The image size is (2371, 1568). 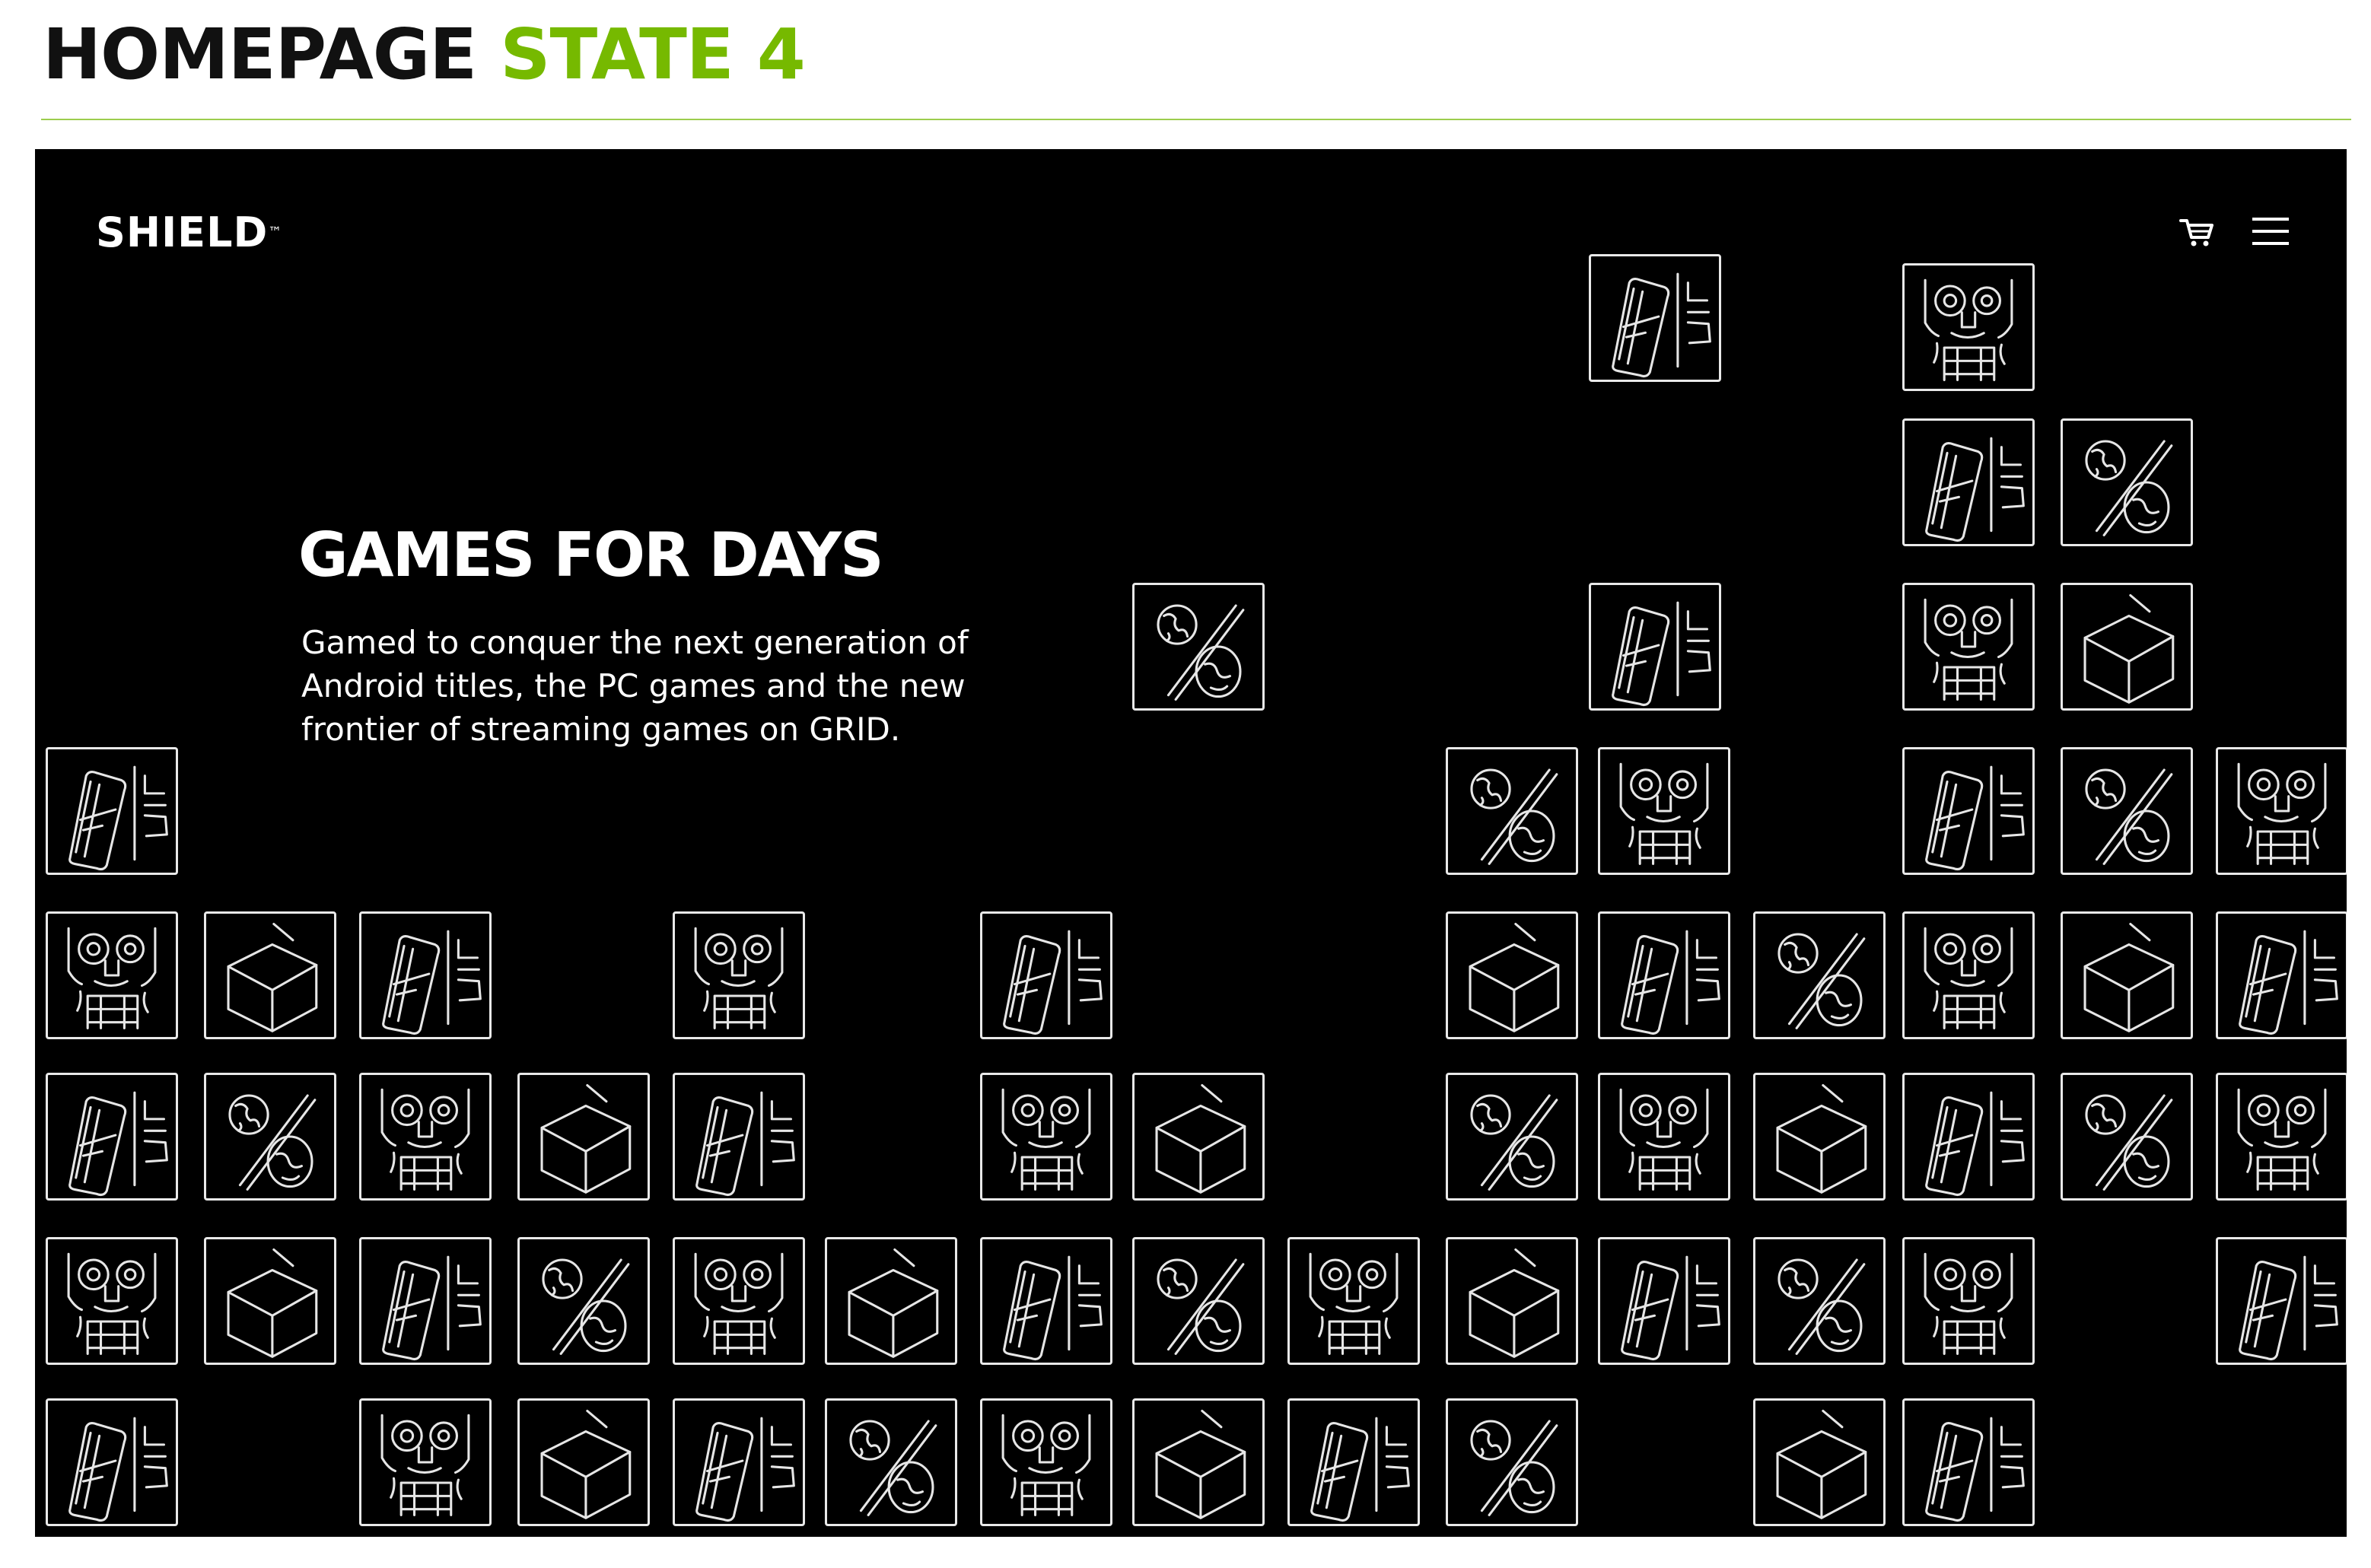 I want to click on document-title: HOMEPAGE STATE 4, so click(x=425, y=54).